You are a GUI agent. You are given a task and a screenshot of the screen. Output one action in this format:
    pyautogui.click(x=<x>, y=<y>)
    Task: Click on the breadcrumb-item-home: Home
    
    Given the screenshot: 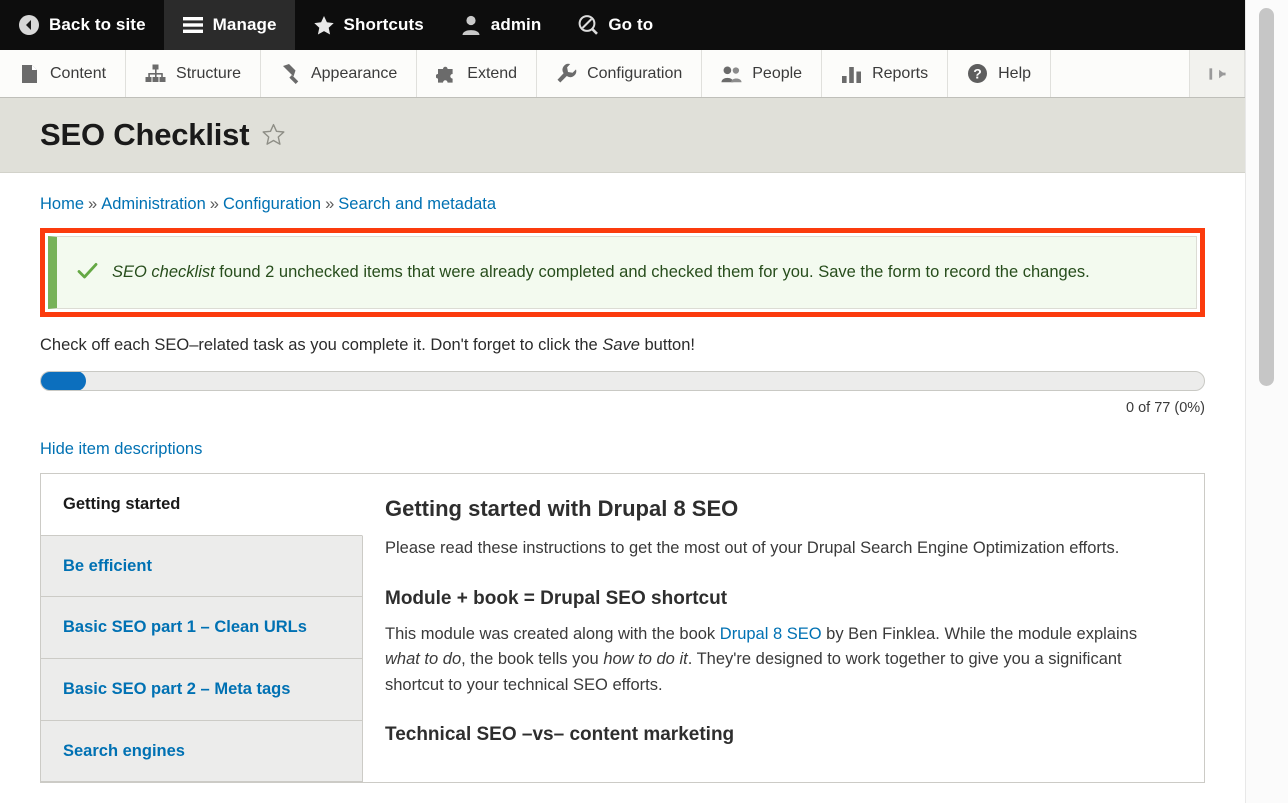 What is the action you would take?
    pyautogui.click(x=62, y=204)
    